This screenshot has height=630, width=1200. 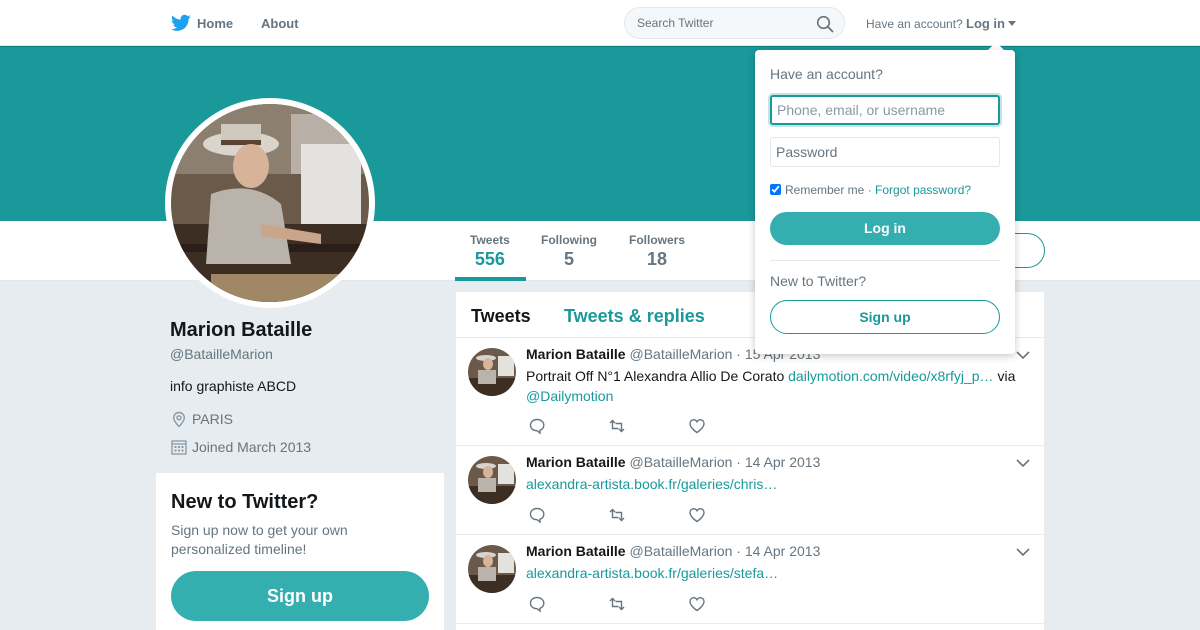 I want to click on stat-followers: Followers 18, so click(x=657, y=251).